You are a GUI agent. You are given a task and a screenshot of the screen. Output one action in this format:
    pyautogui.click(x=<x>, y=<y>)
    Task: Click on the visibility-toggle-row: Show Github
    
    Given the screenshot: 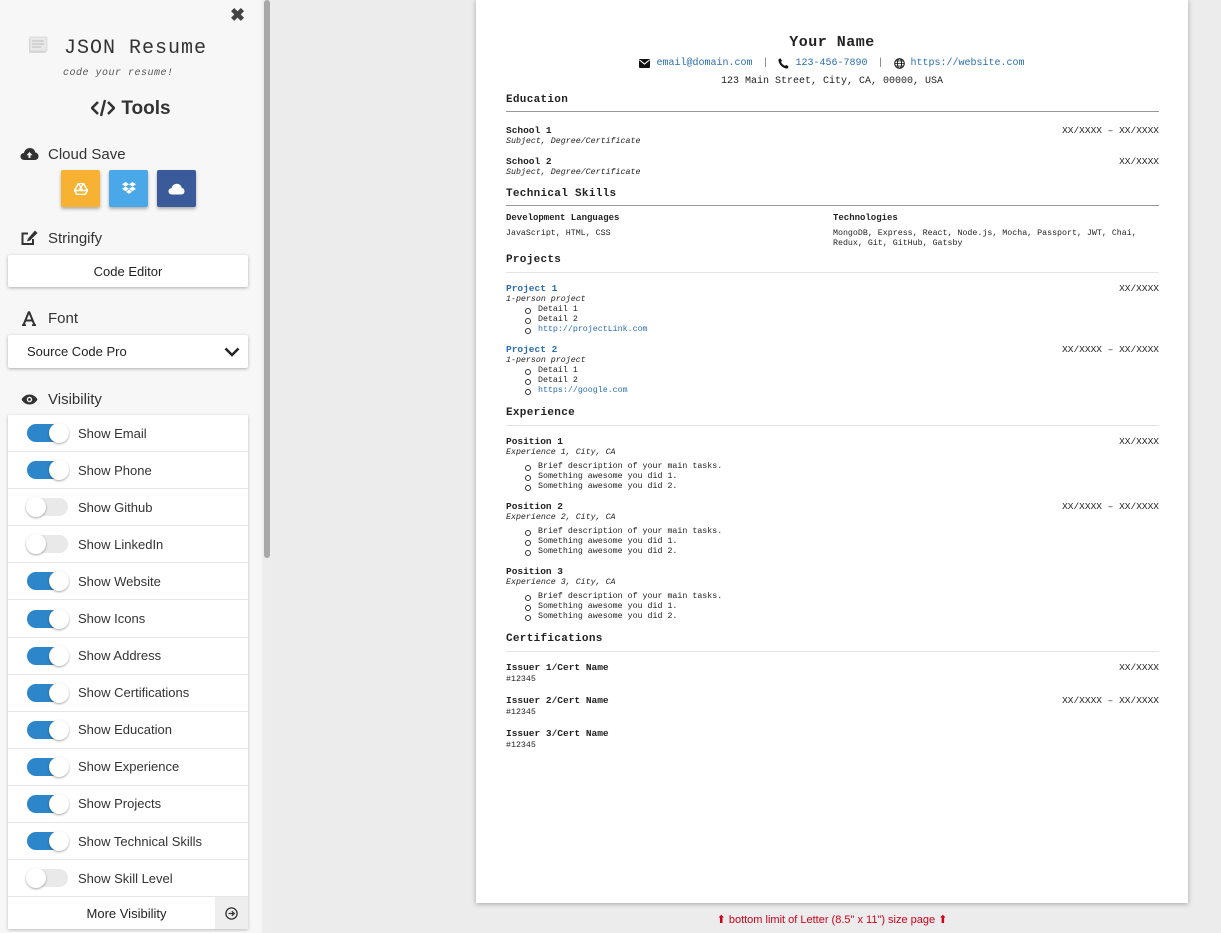 What is the action you would take?
    pyautogui.click(x=128, y=508)
    